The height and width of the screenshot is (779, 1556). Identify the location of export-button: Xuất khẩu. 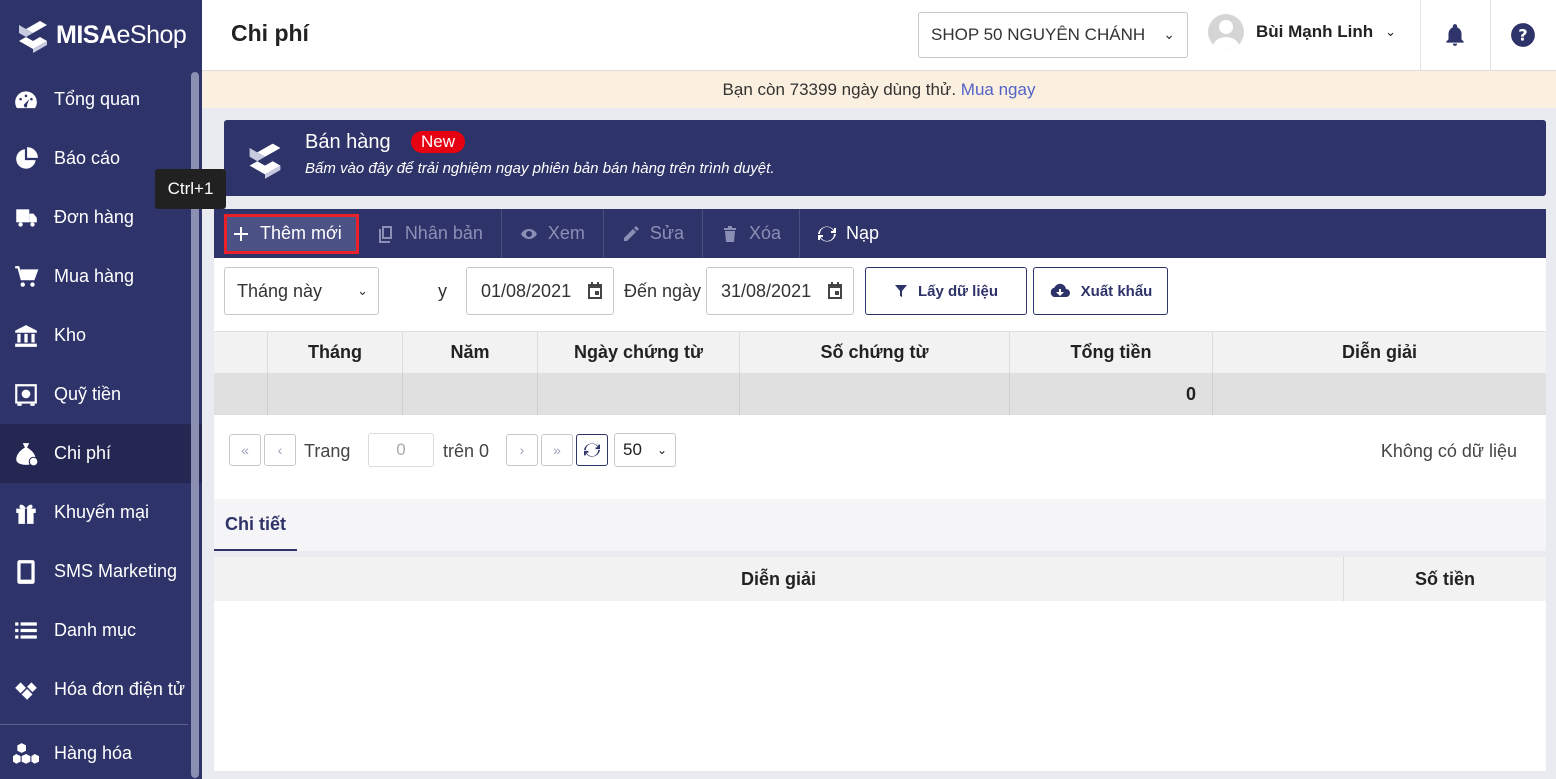
(1100, 291).